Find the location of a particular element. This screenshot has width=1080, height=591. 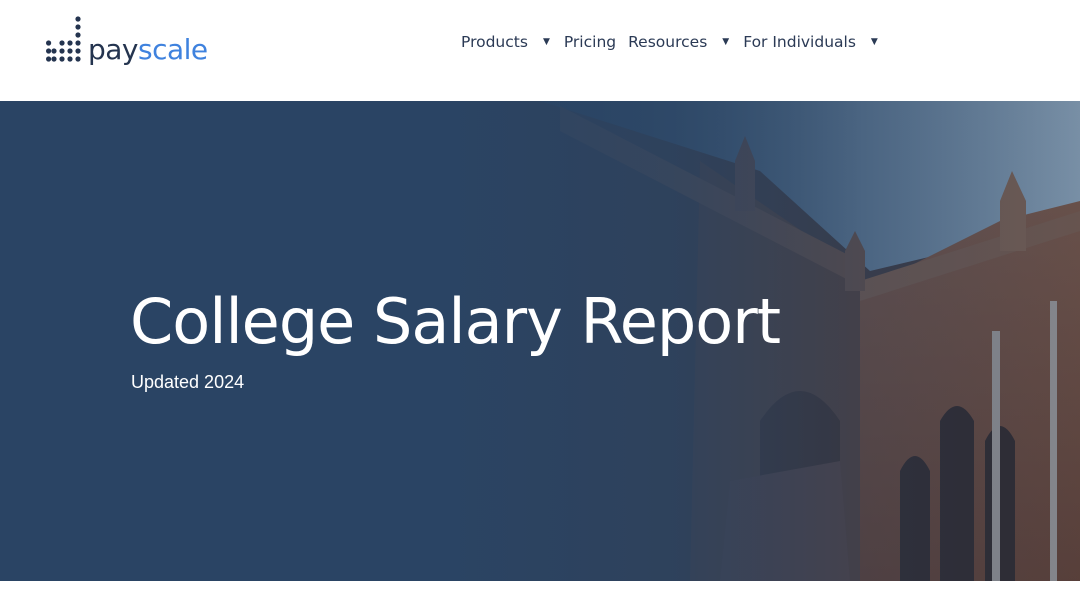

page-title: College Salary Report is located at coordinates (455, 321).